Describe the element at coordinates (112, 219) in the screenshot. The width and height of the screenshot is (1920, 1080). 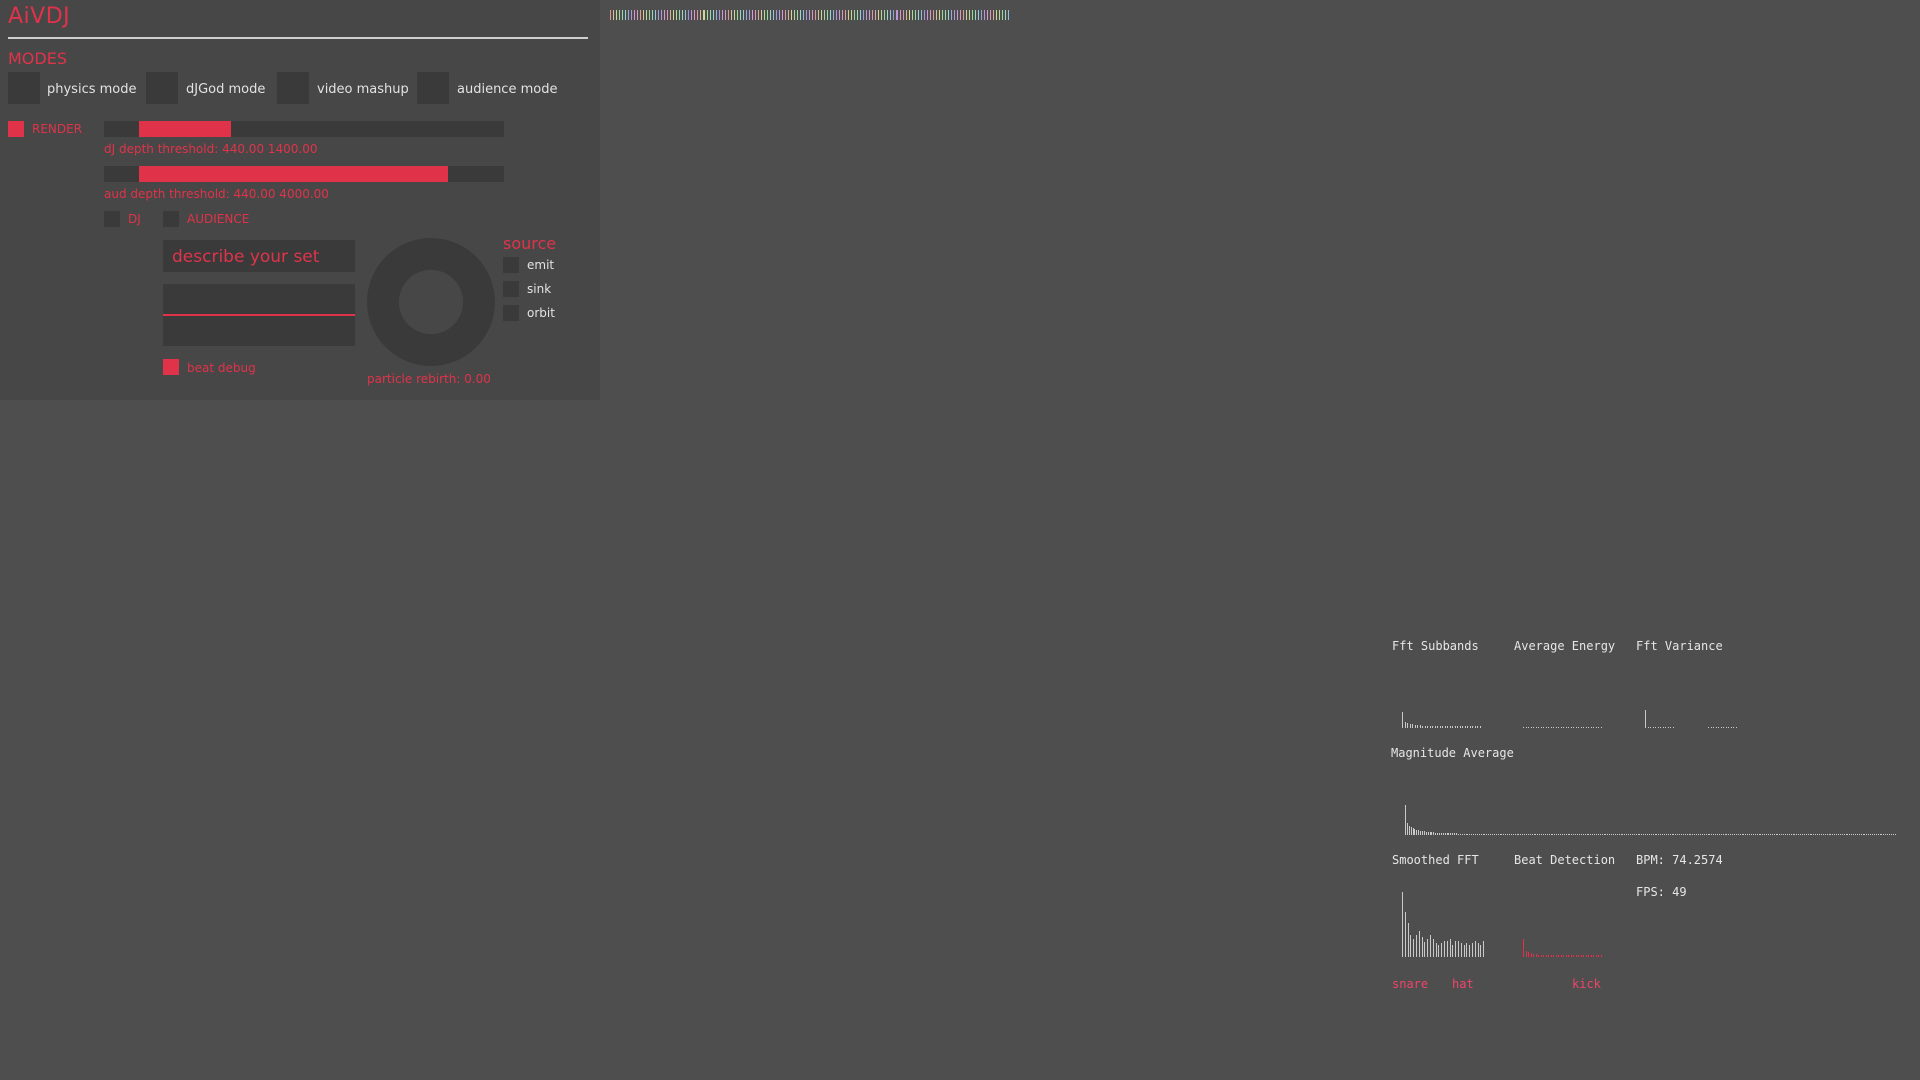
I see `dj-toggle` at that location.